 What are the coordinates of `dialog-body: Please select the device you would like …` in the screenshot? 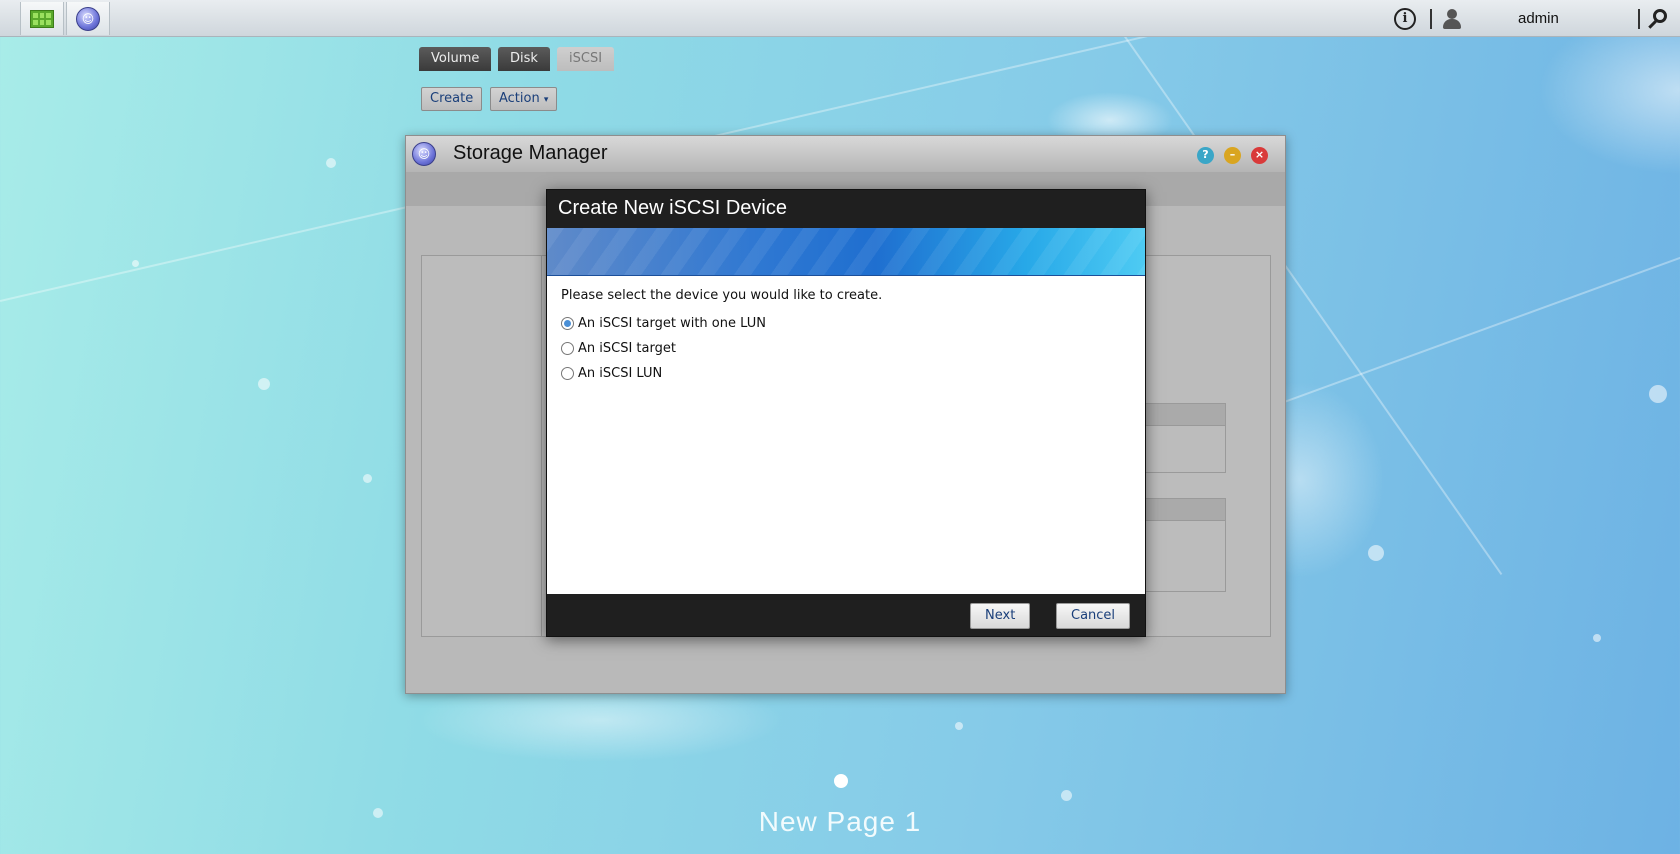 It's located at (846, 337).